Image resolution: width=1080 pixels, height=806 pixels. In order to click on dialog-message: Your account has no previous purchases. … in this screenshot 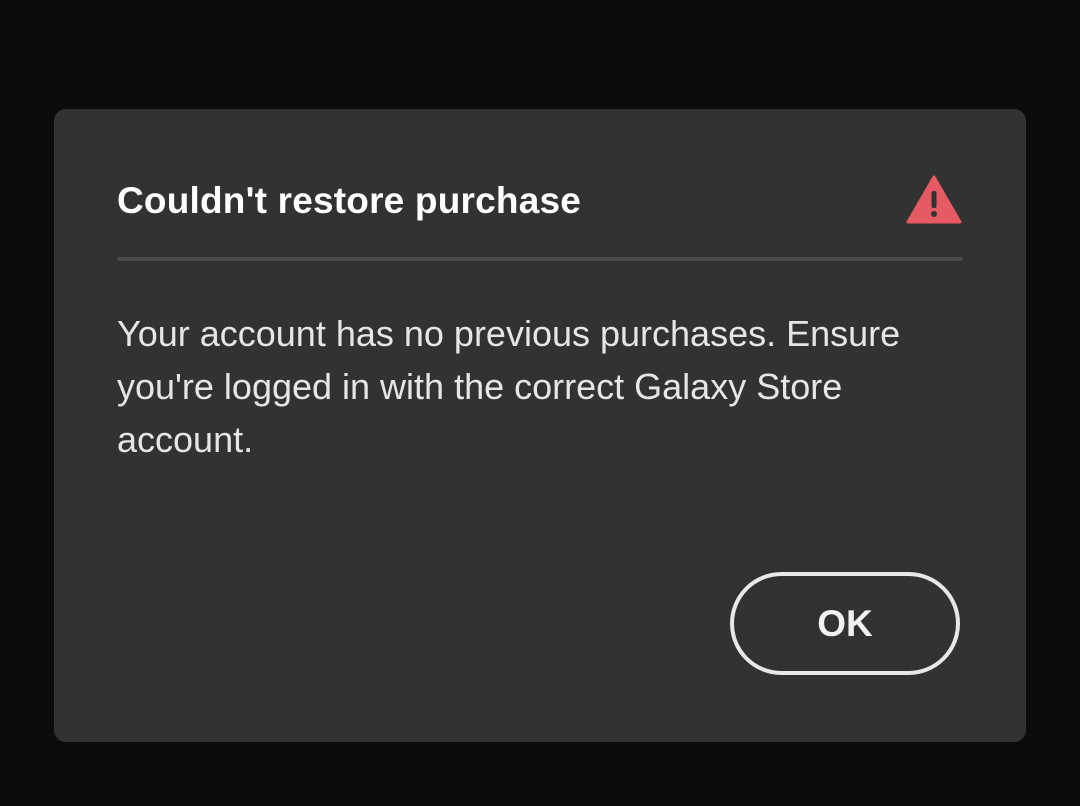, I will do `click(509, 386)`.